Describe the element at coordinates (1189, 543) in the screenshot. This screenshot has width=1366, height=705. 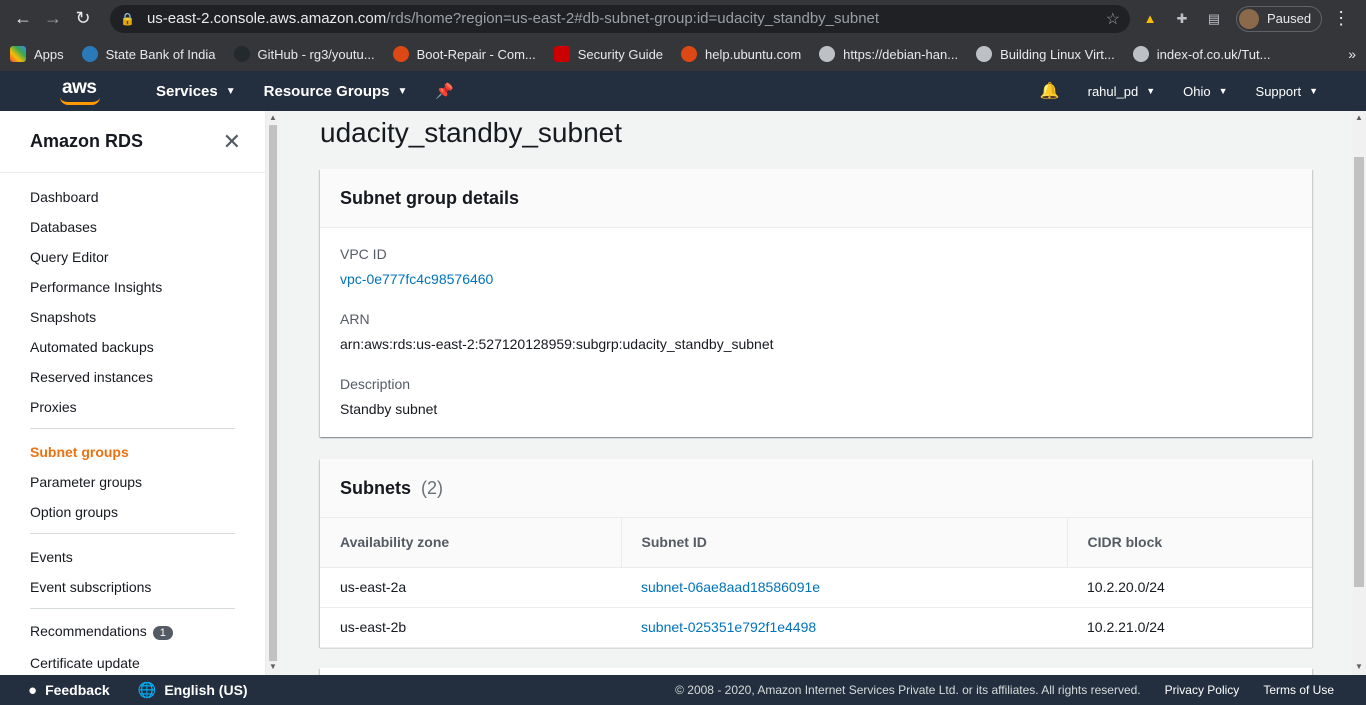
I see `col-cidr-block: CIDR block` at that location.